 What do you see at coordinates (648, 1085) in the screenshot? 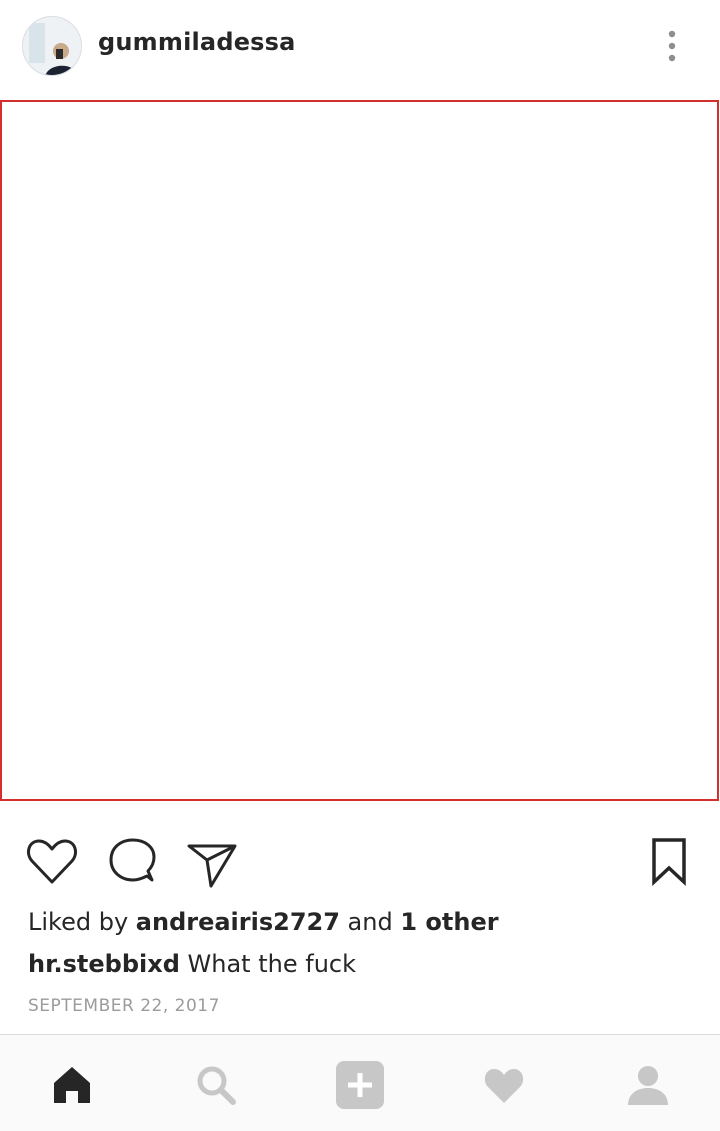
I see `profile-icon` at bounding box center [648, 1085].